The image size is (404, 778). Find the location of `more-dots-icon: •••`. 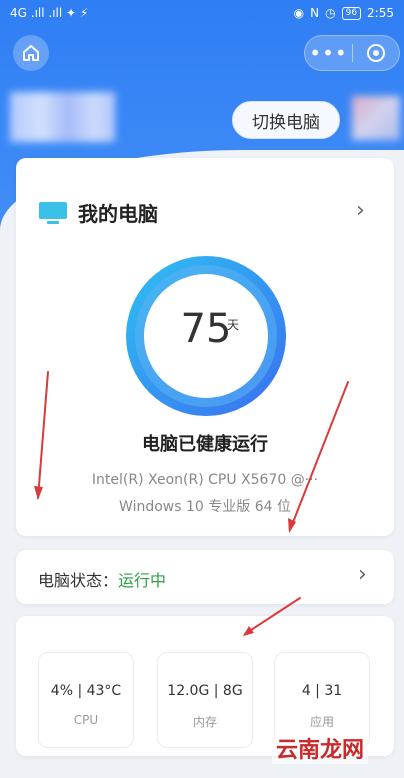

more-dots-icon: ••• is located at coordinates (328, 53).